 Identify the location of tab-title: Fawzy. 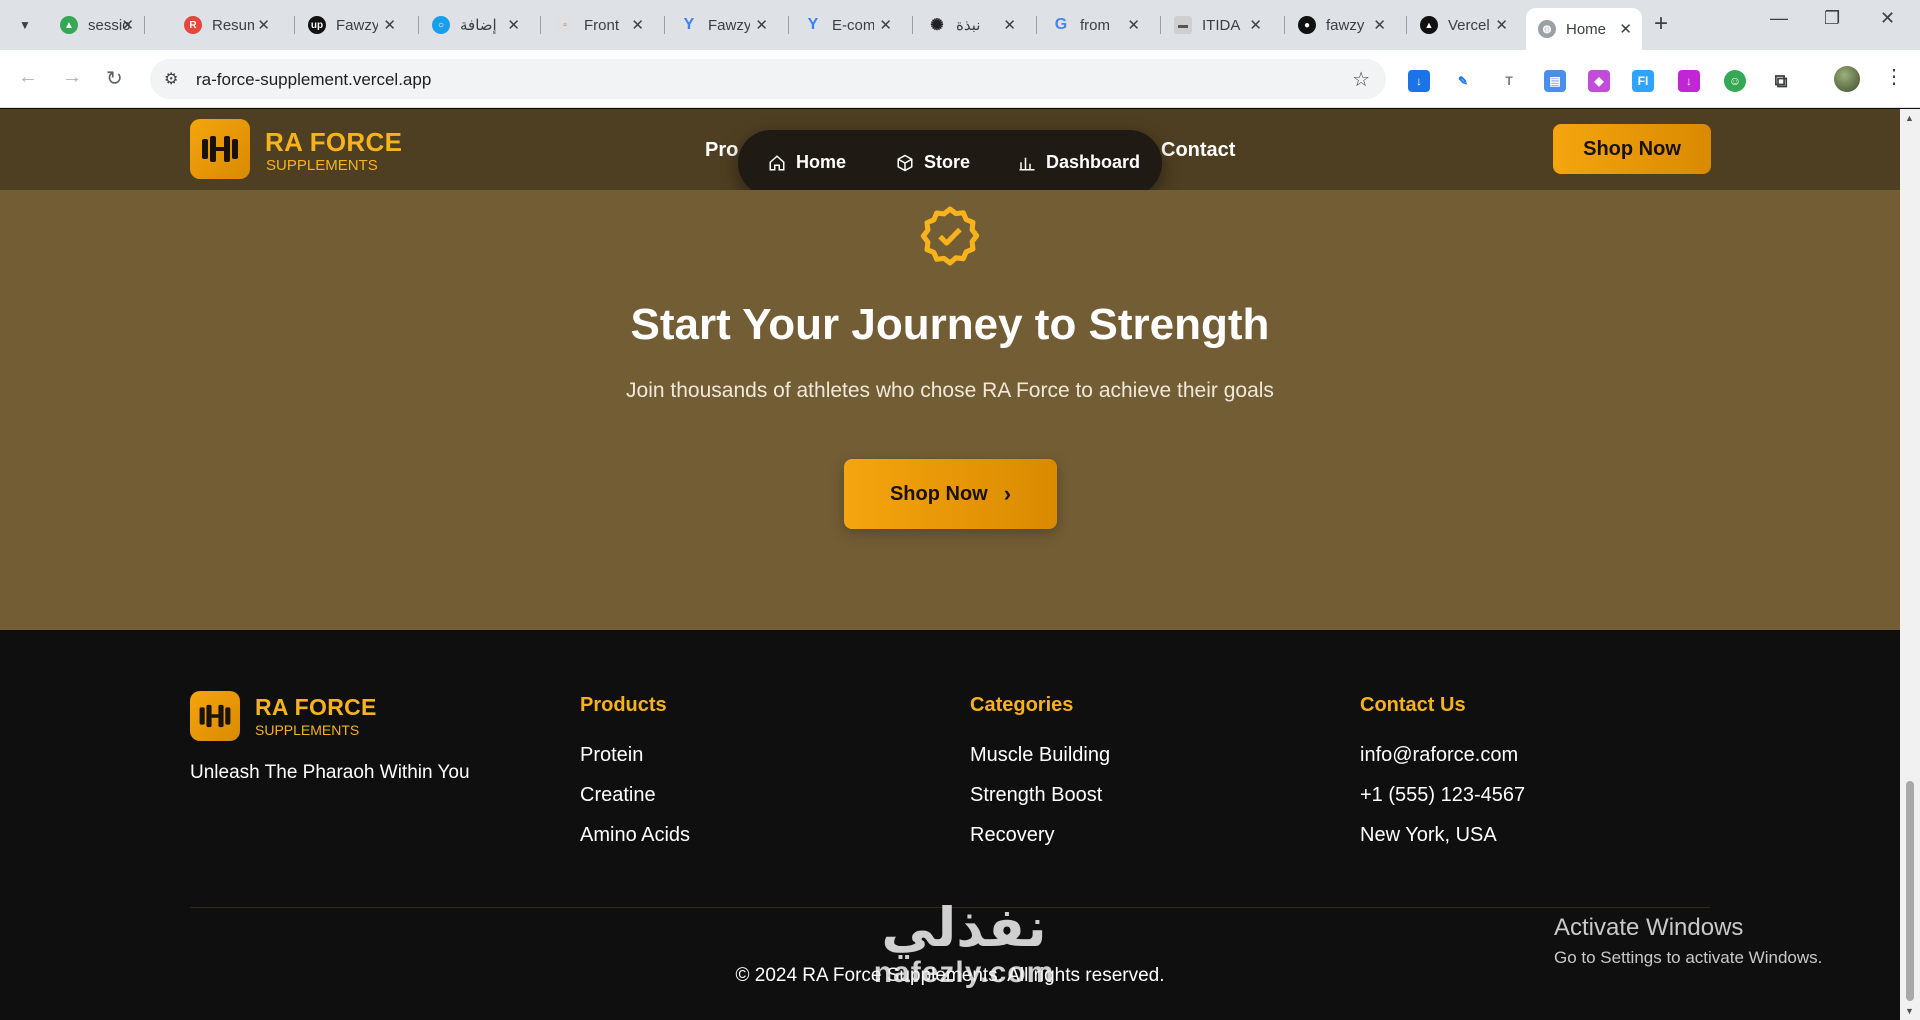
(729, 25).